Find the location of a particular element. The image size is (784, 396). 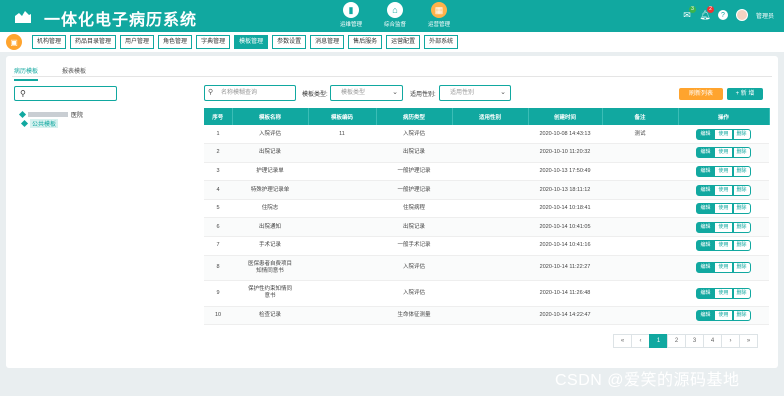

refresh-button: 刷新列表 is located at coordinates (701, 94).